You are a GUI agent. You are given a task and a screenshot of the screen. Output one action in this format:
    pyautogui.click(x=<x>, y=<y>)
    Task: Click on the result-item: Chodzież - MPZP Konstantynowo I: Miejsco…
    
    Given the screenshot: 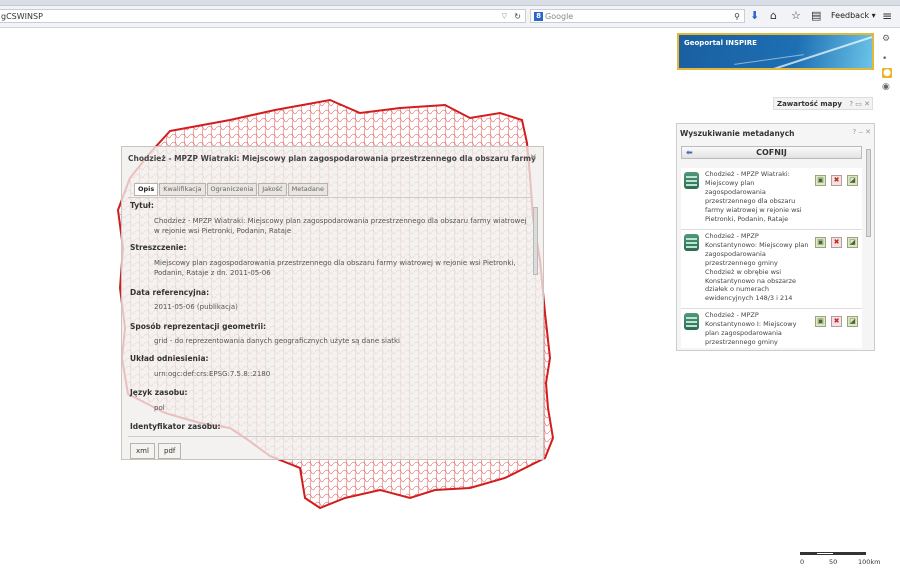 What is the action you would take?
    pyautogui.click(x=771, y=328)
    